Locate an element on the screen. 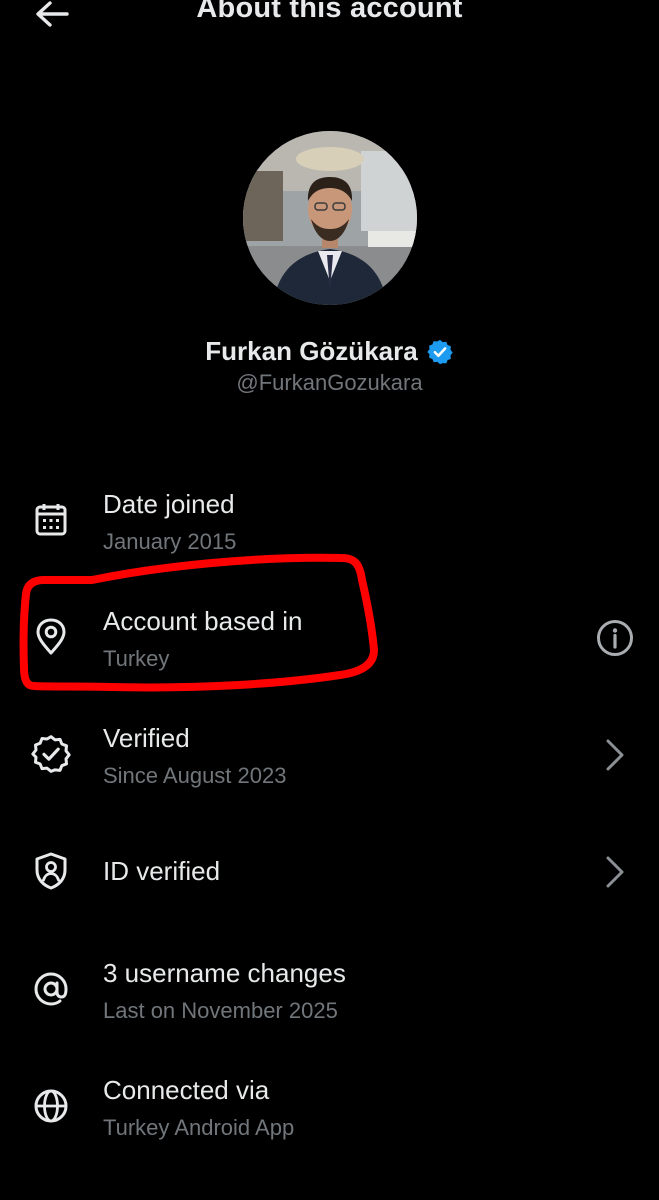  username-changes-row: 3 username changes Last on November 2025 is located at coordinates (329, 991).